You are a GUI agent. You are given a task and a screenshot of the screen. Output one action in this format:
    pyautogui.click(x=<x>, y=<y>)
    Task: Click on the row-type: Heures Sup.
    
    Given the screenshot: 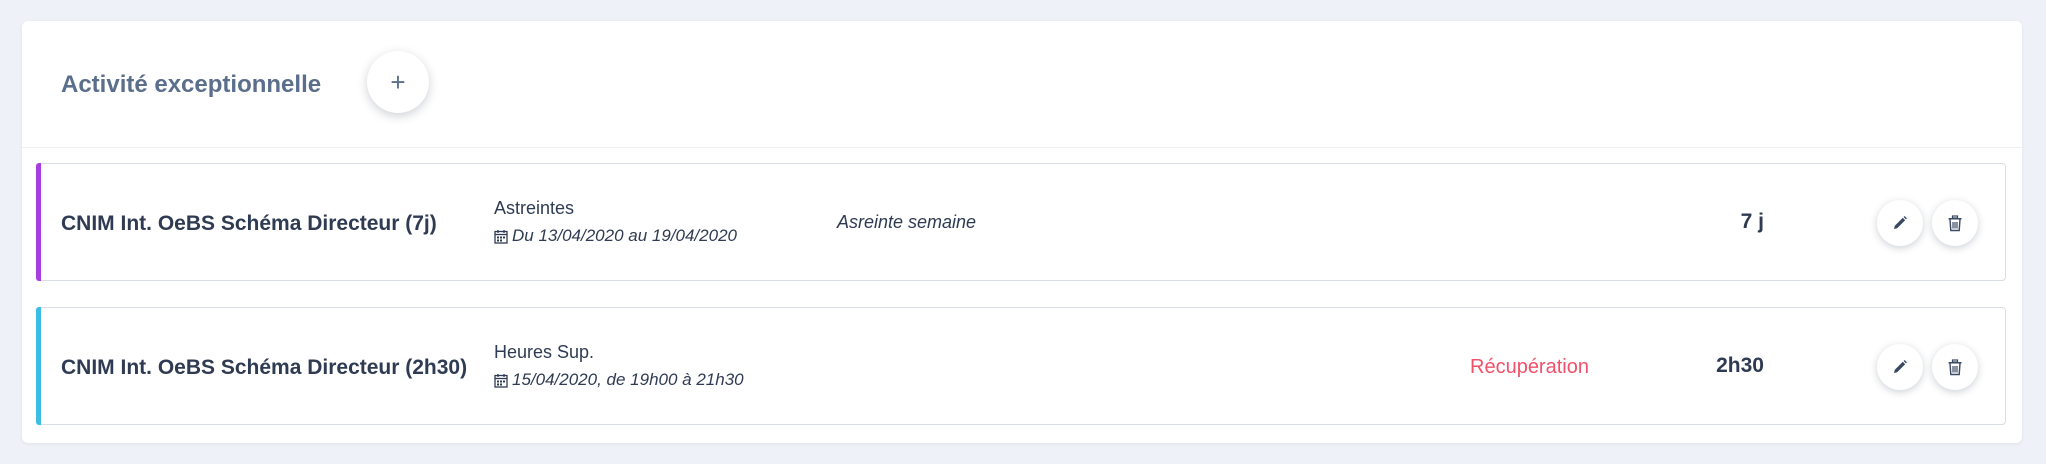 What is the action you would take?
    pyautogui.click(x=544, y=352)
    